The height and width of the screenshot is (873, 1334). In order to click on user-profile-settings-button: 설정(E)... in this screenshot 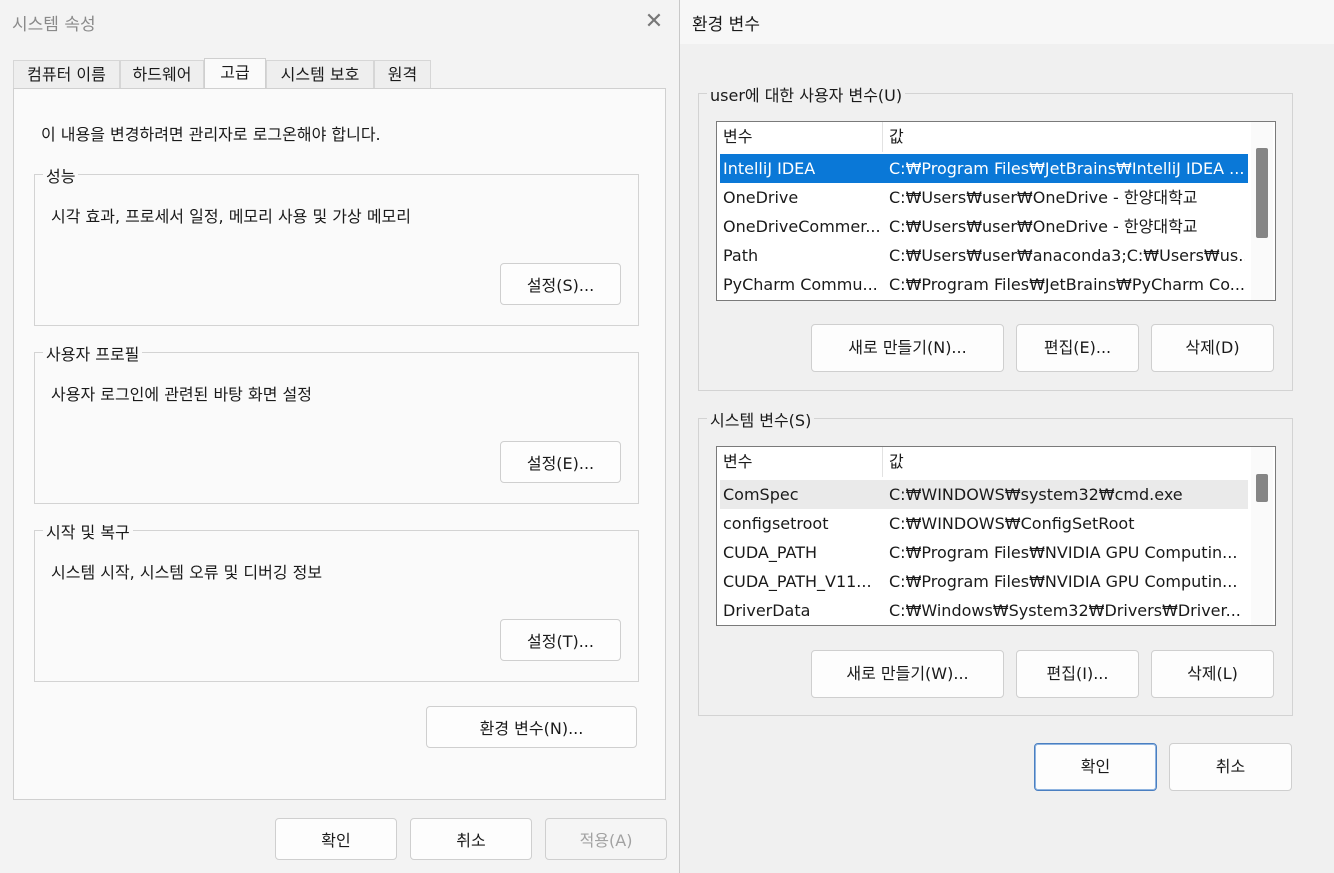, I will do `click(560, 462)`.